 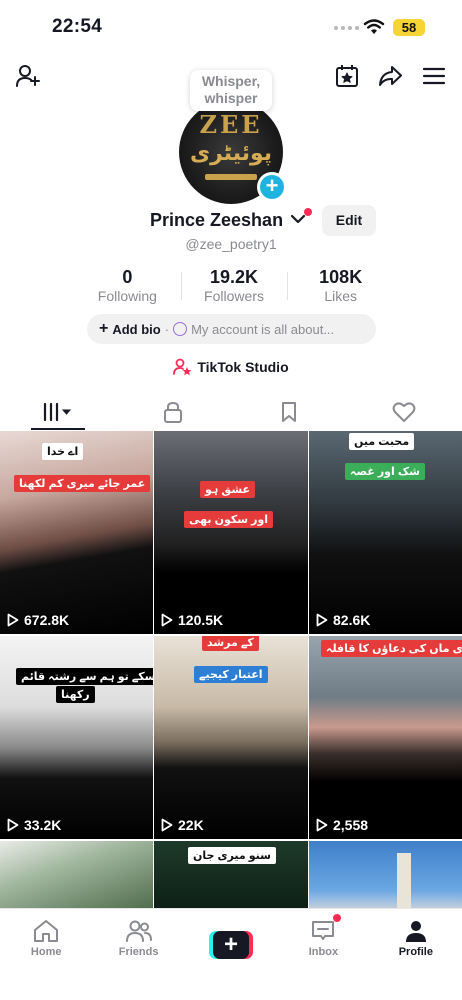 I want to click on view-count-text: 33.2K, so click(x=43, y=825).